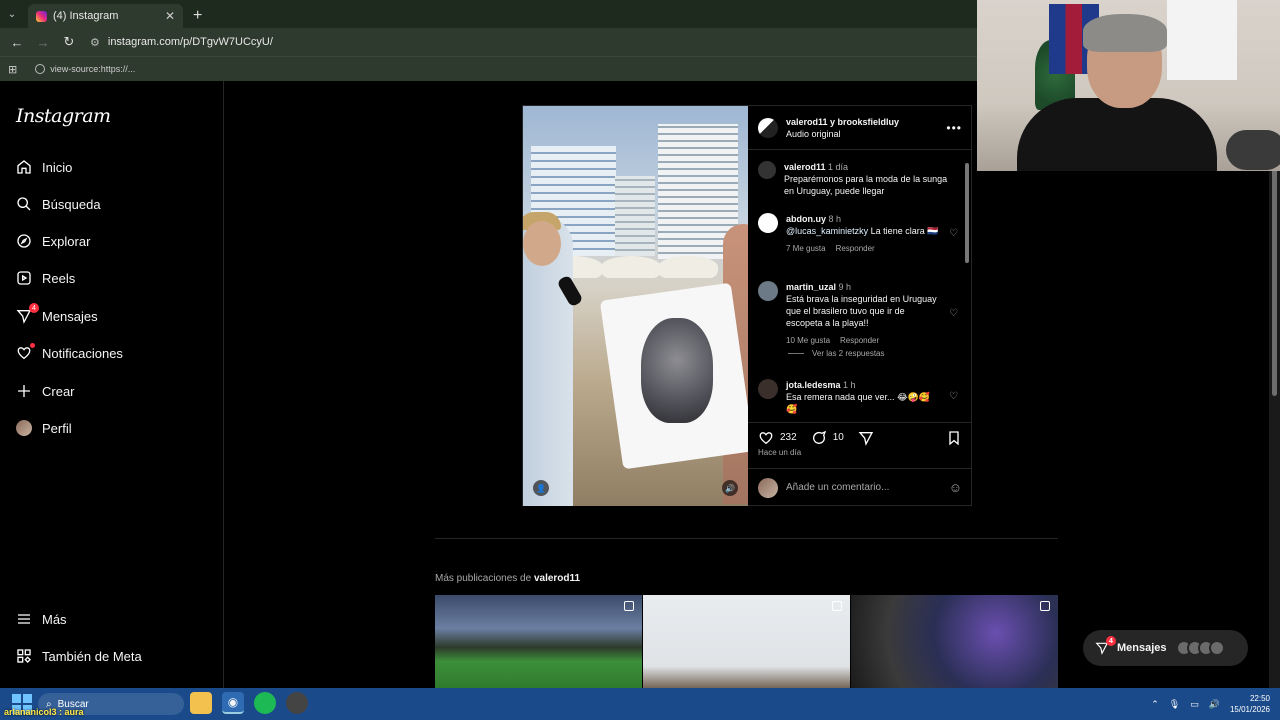 Image resolution: width=1280 pixels, height=720 pixels. I want to click on chrome-icon: ◉, so click(233, 703).